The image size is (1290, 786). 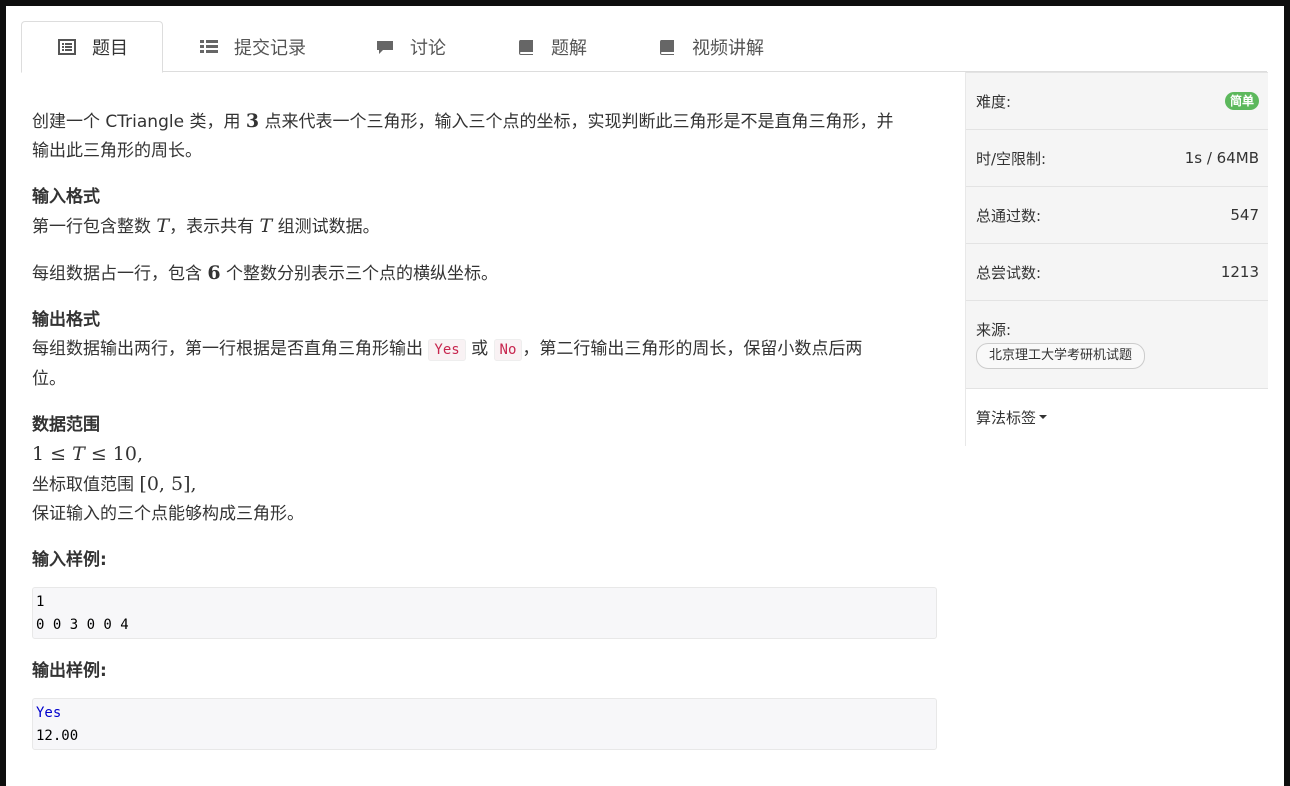 I want to click on range-line-1: 1 ≤ T ≤ 10,, so click(x=484, y=455).